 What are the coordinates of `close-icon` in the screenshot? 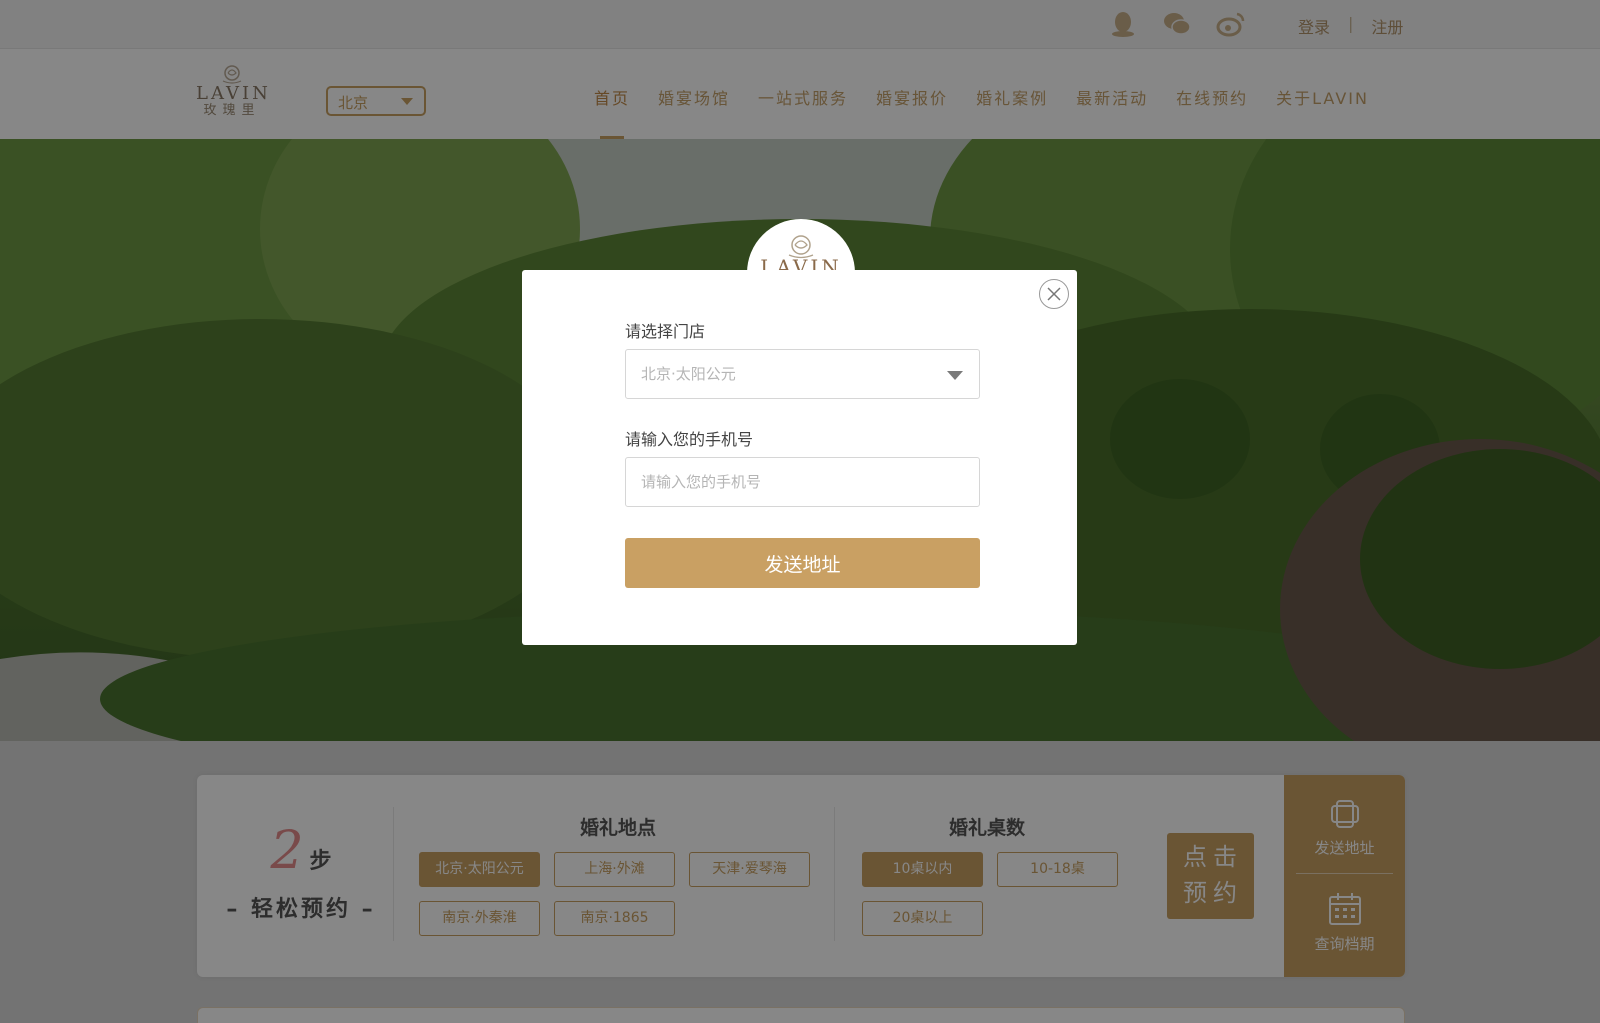 It's located at (1054, 294).